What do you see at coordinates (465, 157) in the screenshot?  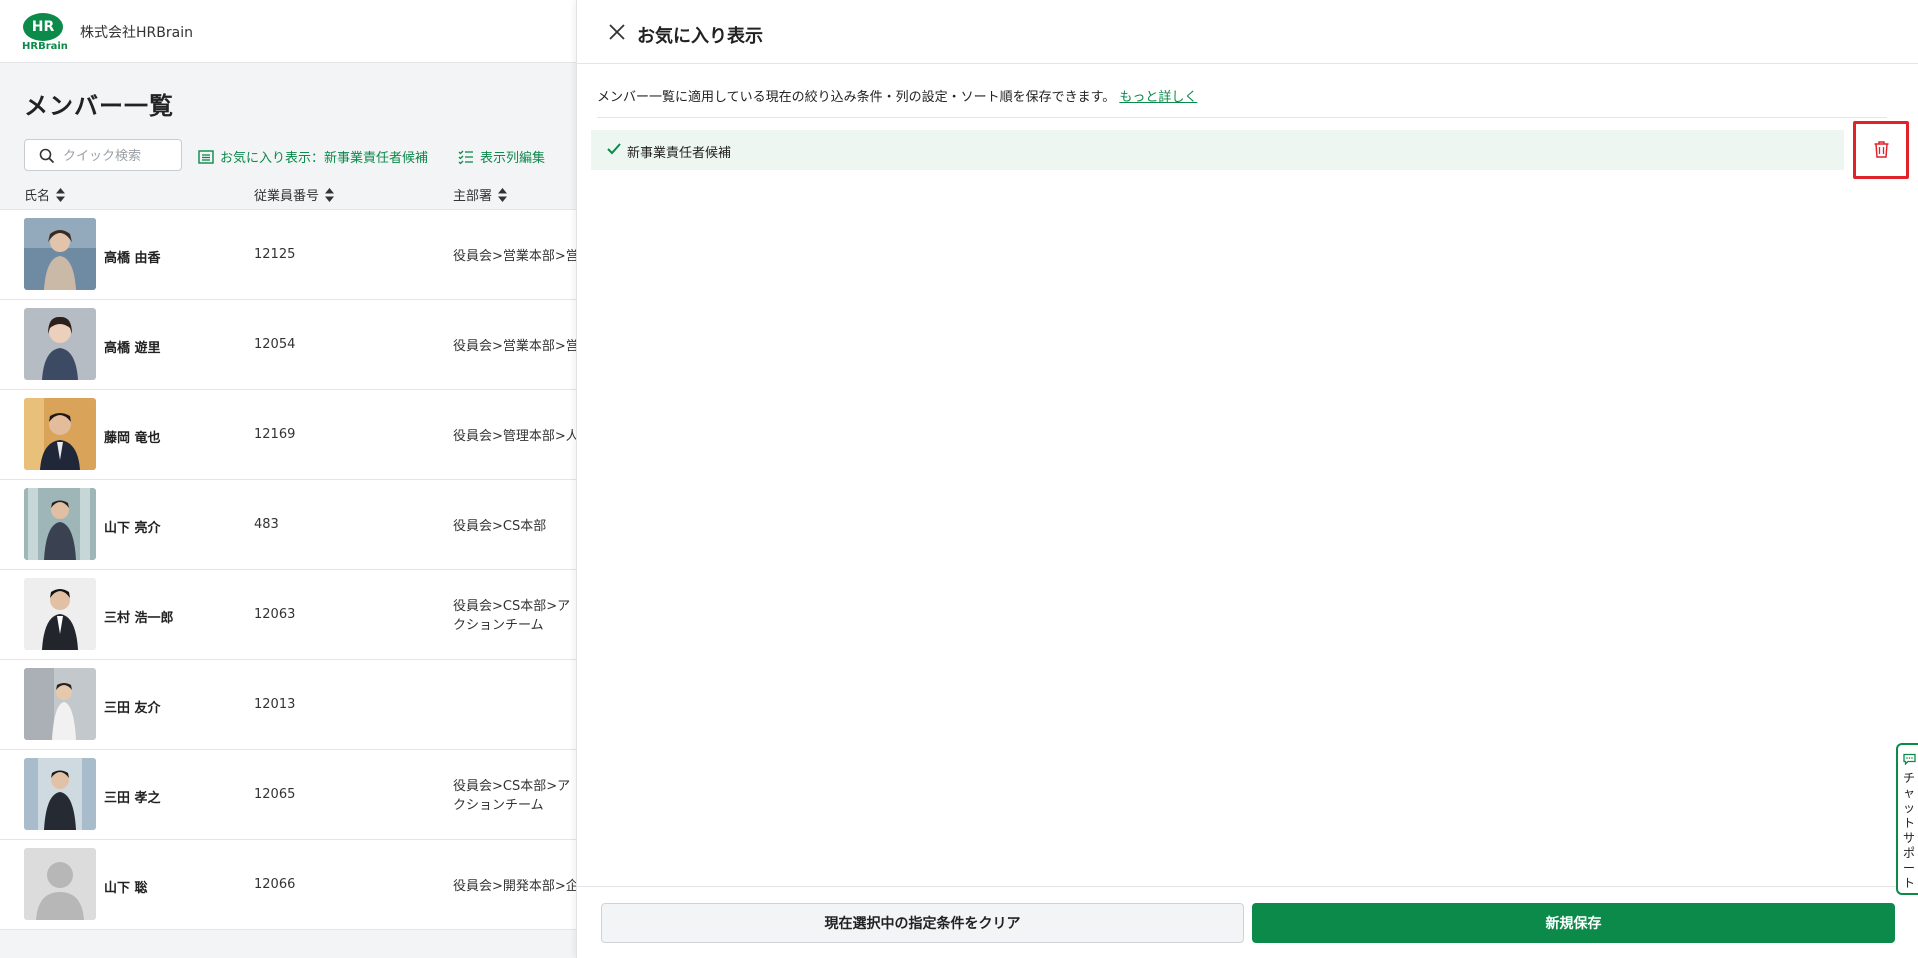 I see `checklist-icon` at bounding box center [465, 157].